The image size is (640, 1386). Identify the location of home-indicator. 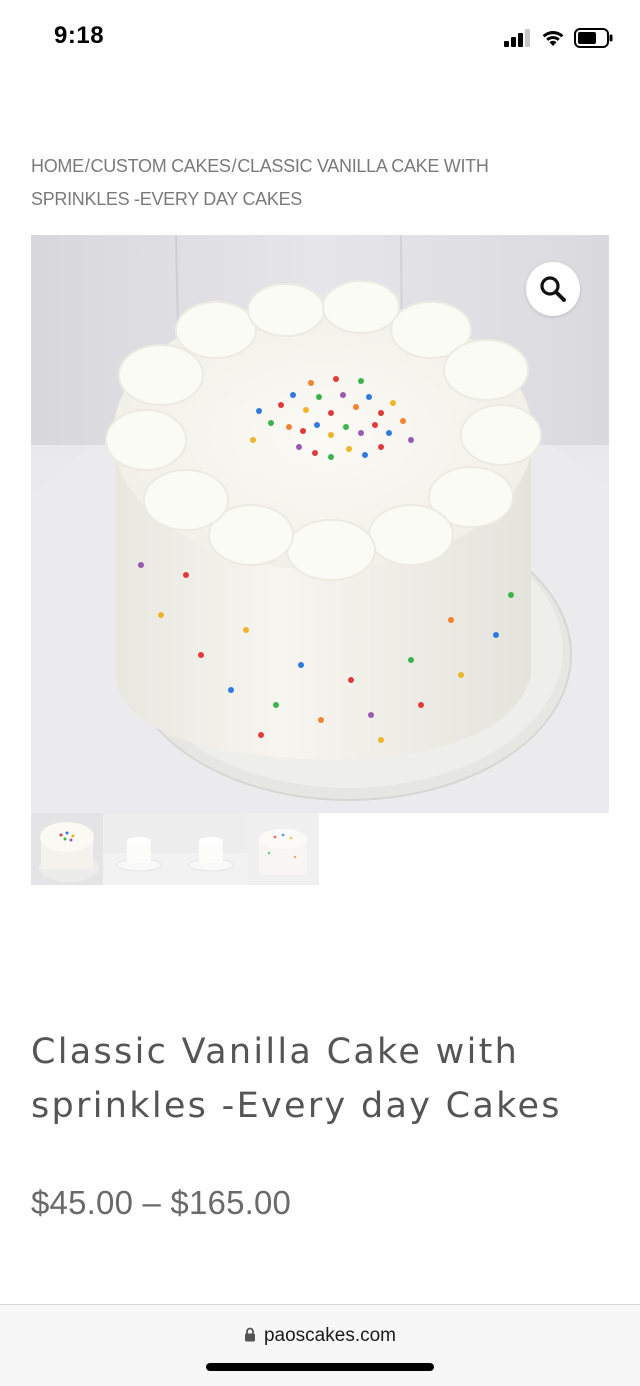
(320, 1367).